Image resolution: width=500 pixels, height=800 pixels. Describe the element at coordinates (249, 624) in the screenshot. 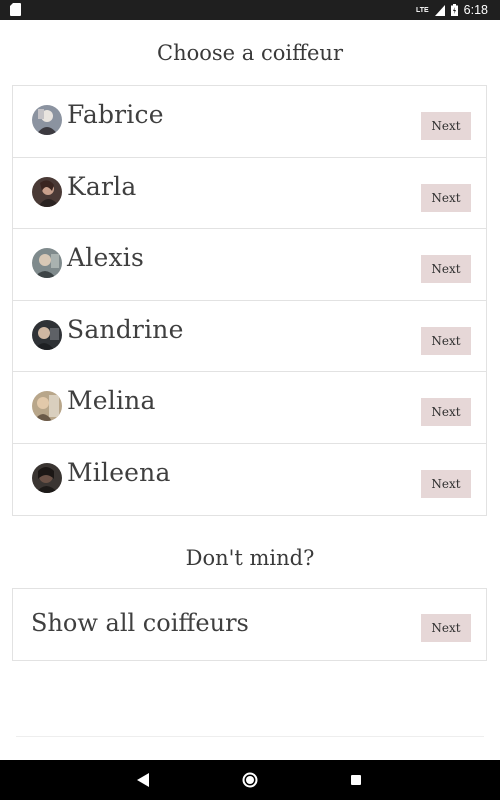

I see `show-all-card: Show all coiffeurs Next` at that location.